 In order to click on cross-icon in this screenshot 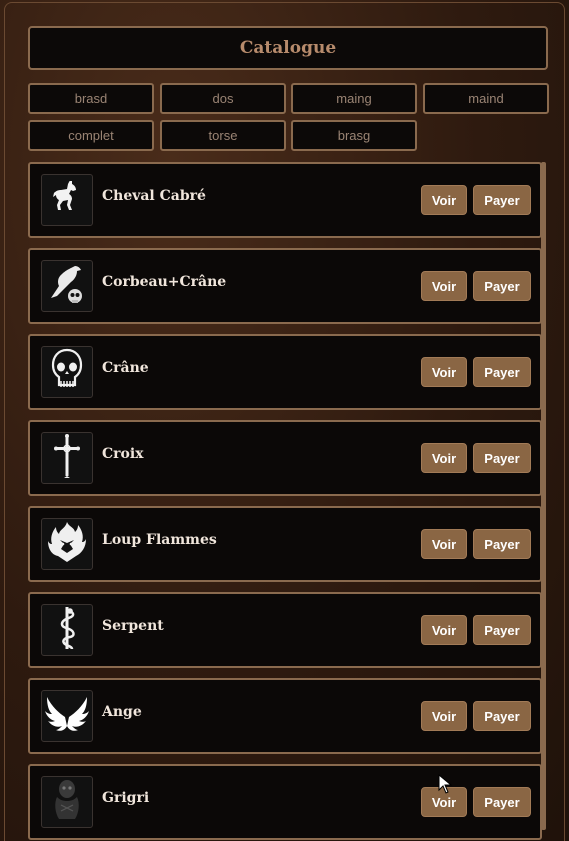, I will do `click(67, 458)`.